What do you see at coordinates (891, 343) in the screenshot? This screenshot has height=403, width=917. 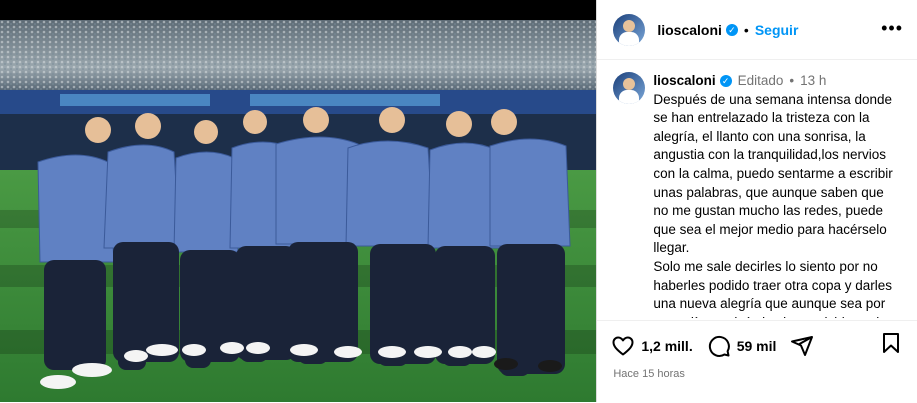 I see `bookmark-icon` at bounding box center [891, 343].